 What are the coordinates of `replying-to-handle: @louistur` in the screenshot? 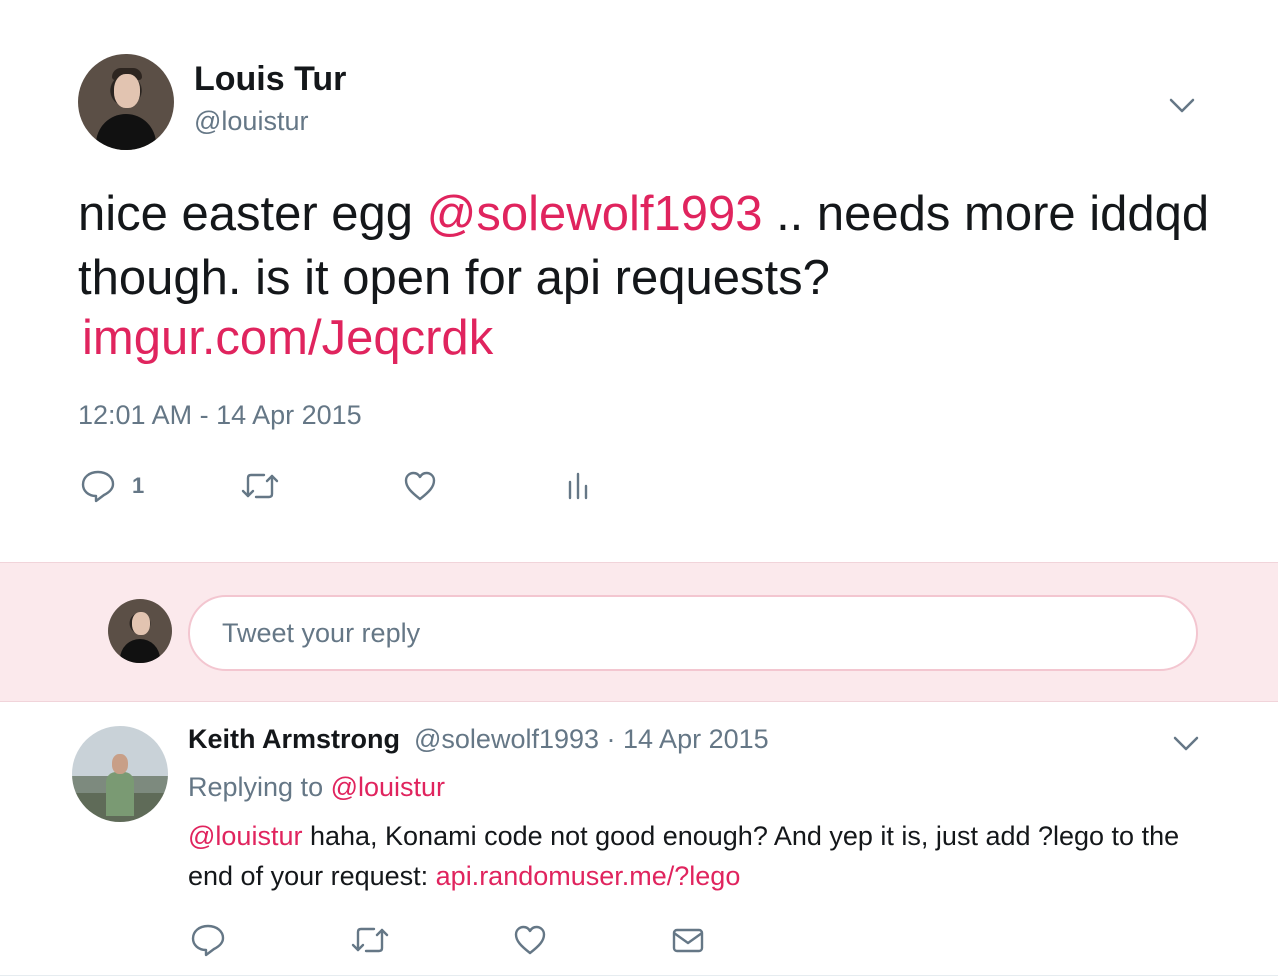 It's located at (388, 787).